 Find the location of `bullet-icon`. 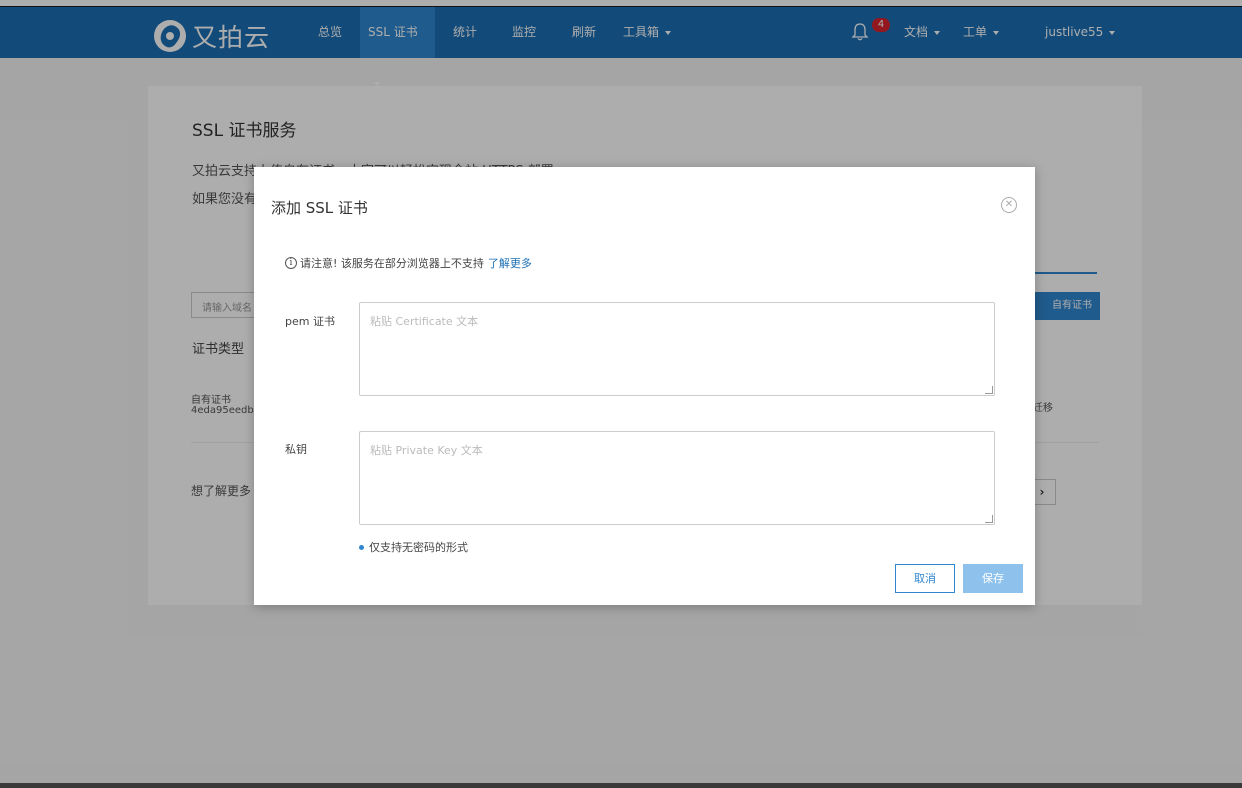

bullet-icon is located at coordinates (361, 547).